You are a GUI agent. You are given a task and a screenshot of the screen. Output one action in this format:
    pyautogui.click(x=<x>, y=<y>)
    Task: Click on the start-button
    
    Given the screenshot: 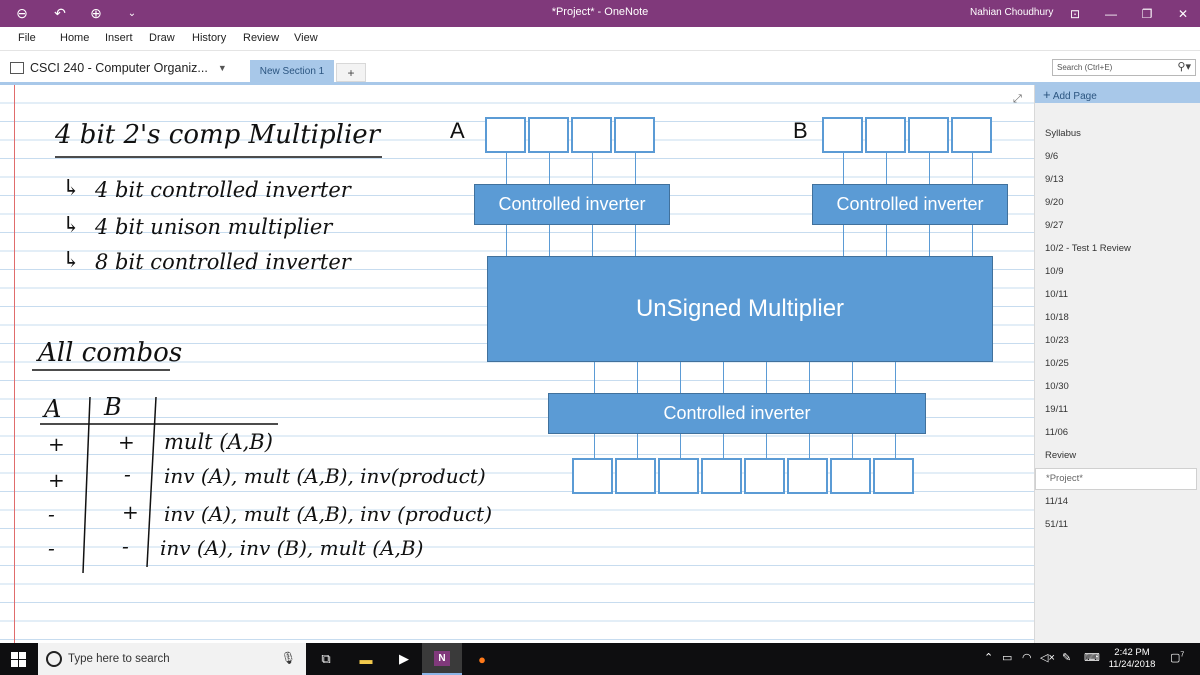 What is the action you would take?
    pyautogui.click(x=18, y=659)
    